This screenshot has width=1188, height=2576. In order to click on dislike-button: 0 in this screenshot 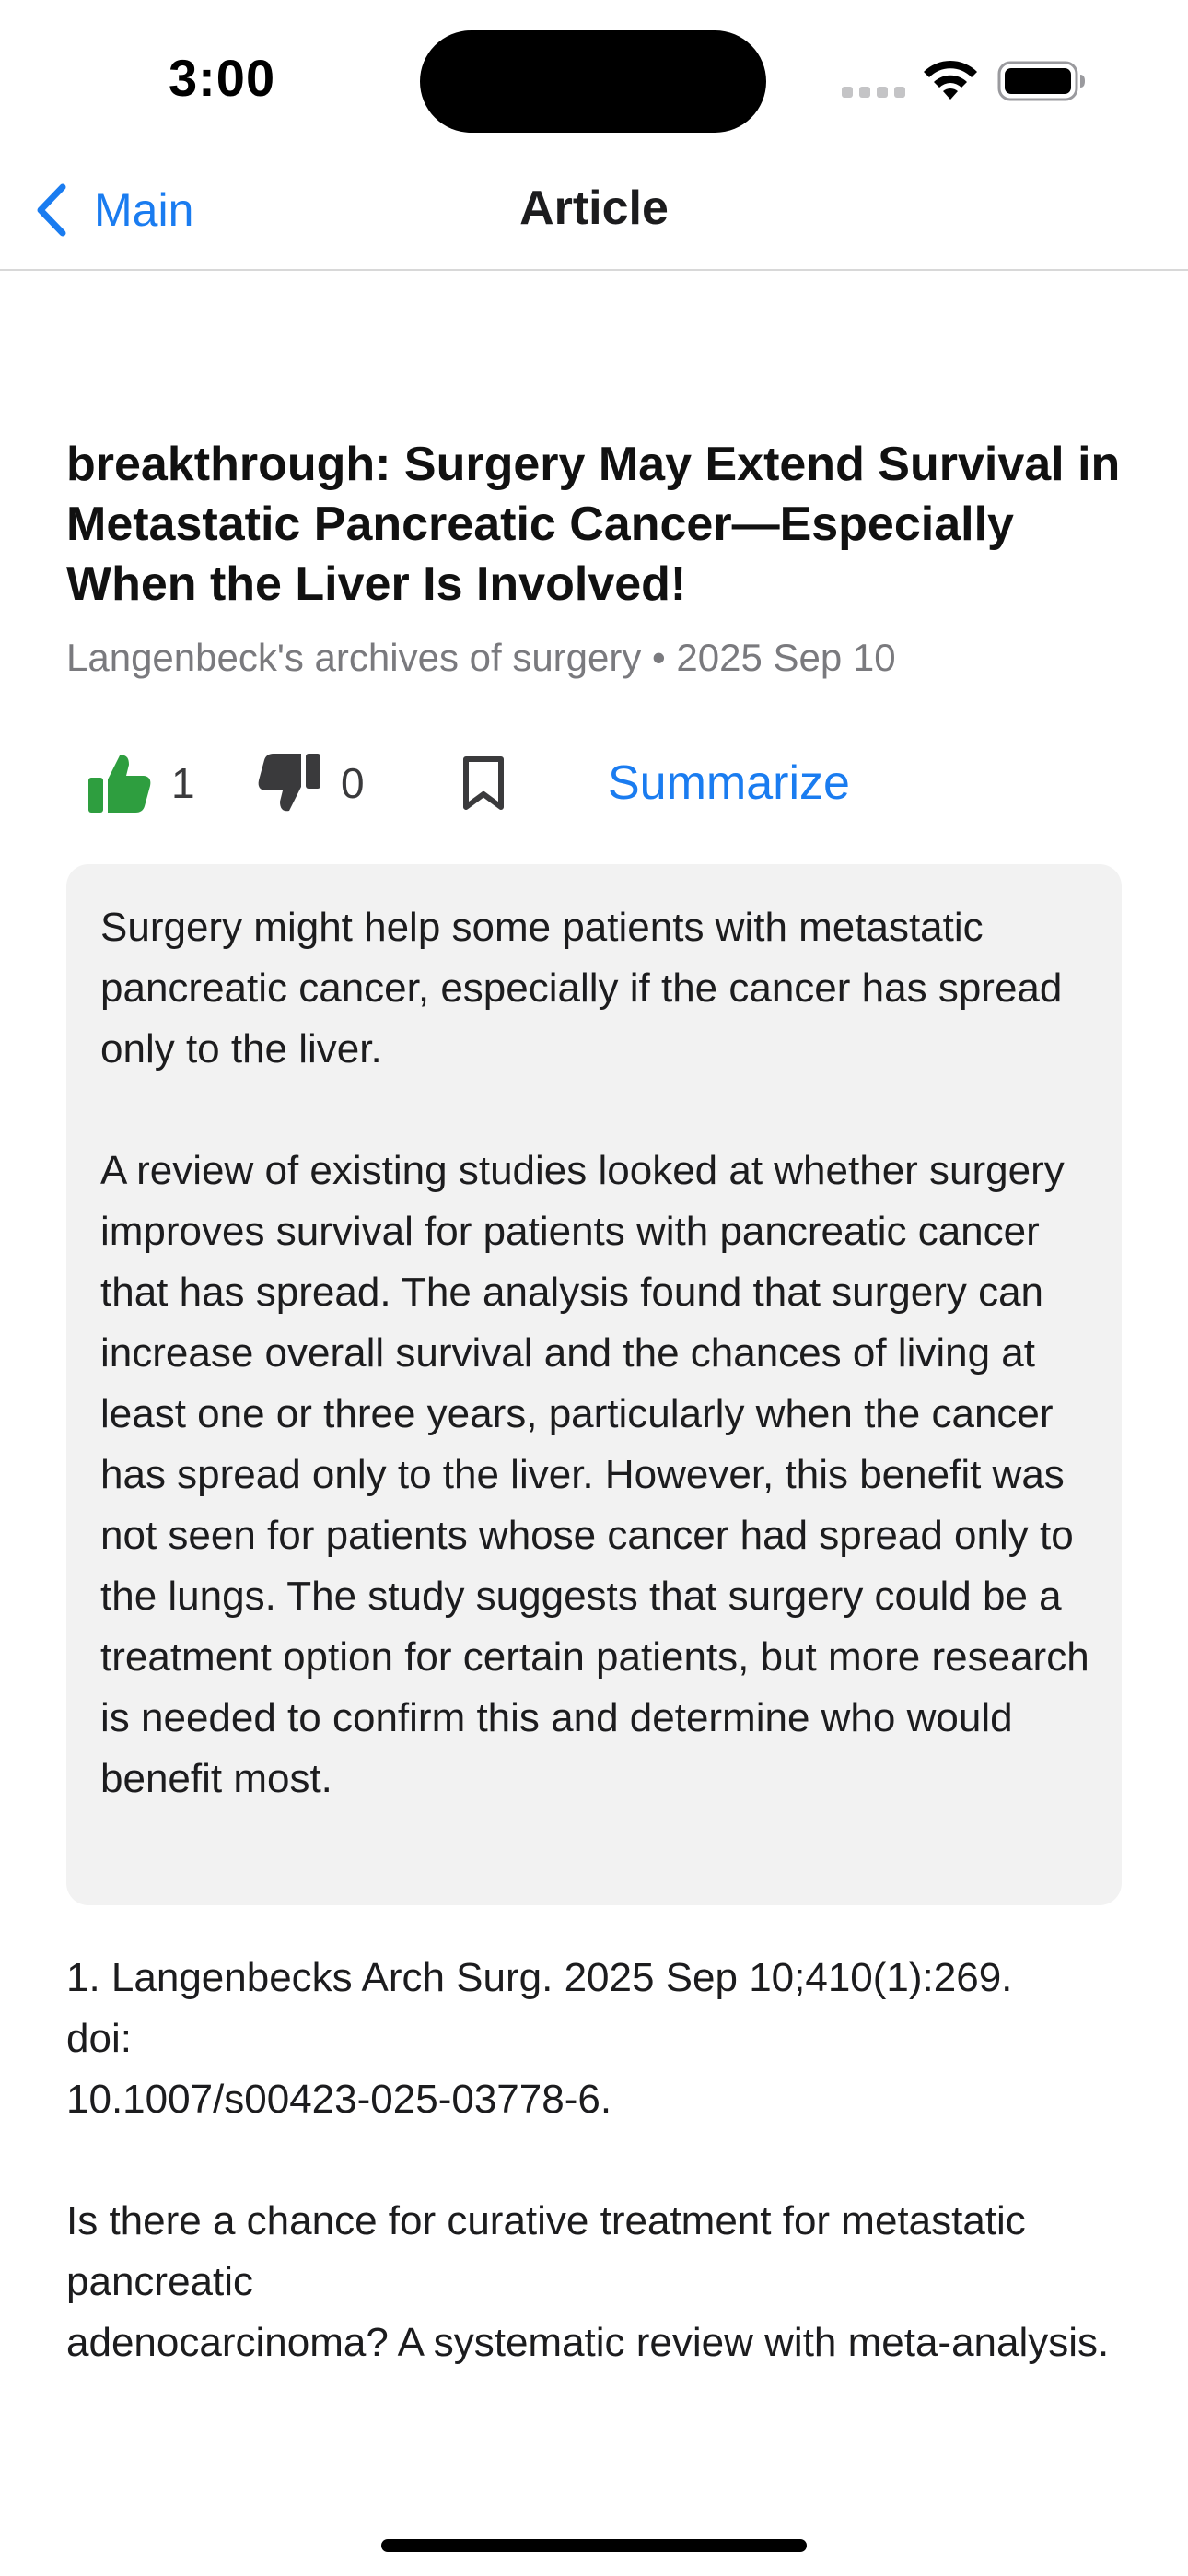, I will do `click(311, 783)`.